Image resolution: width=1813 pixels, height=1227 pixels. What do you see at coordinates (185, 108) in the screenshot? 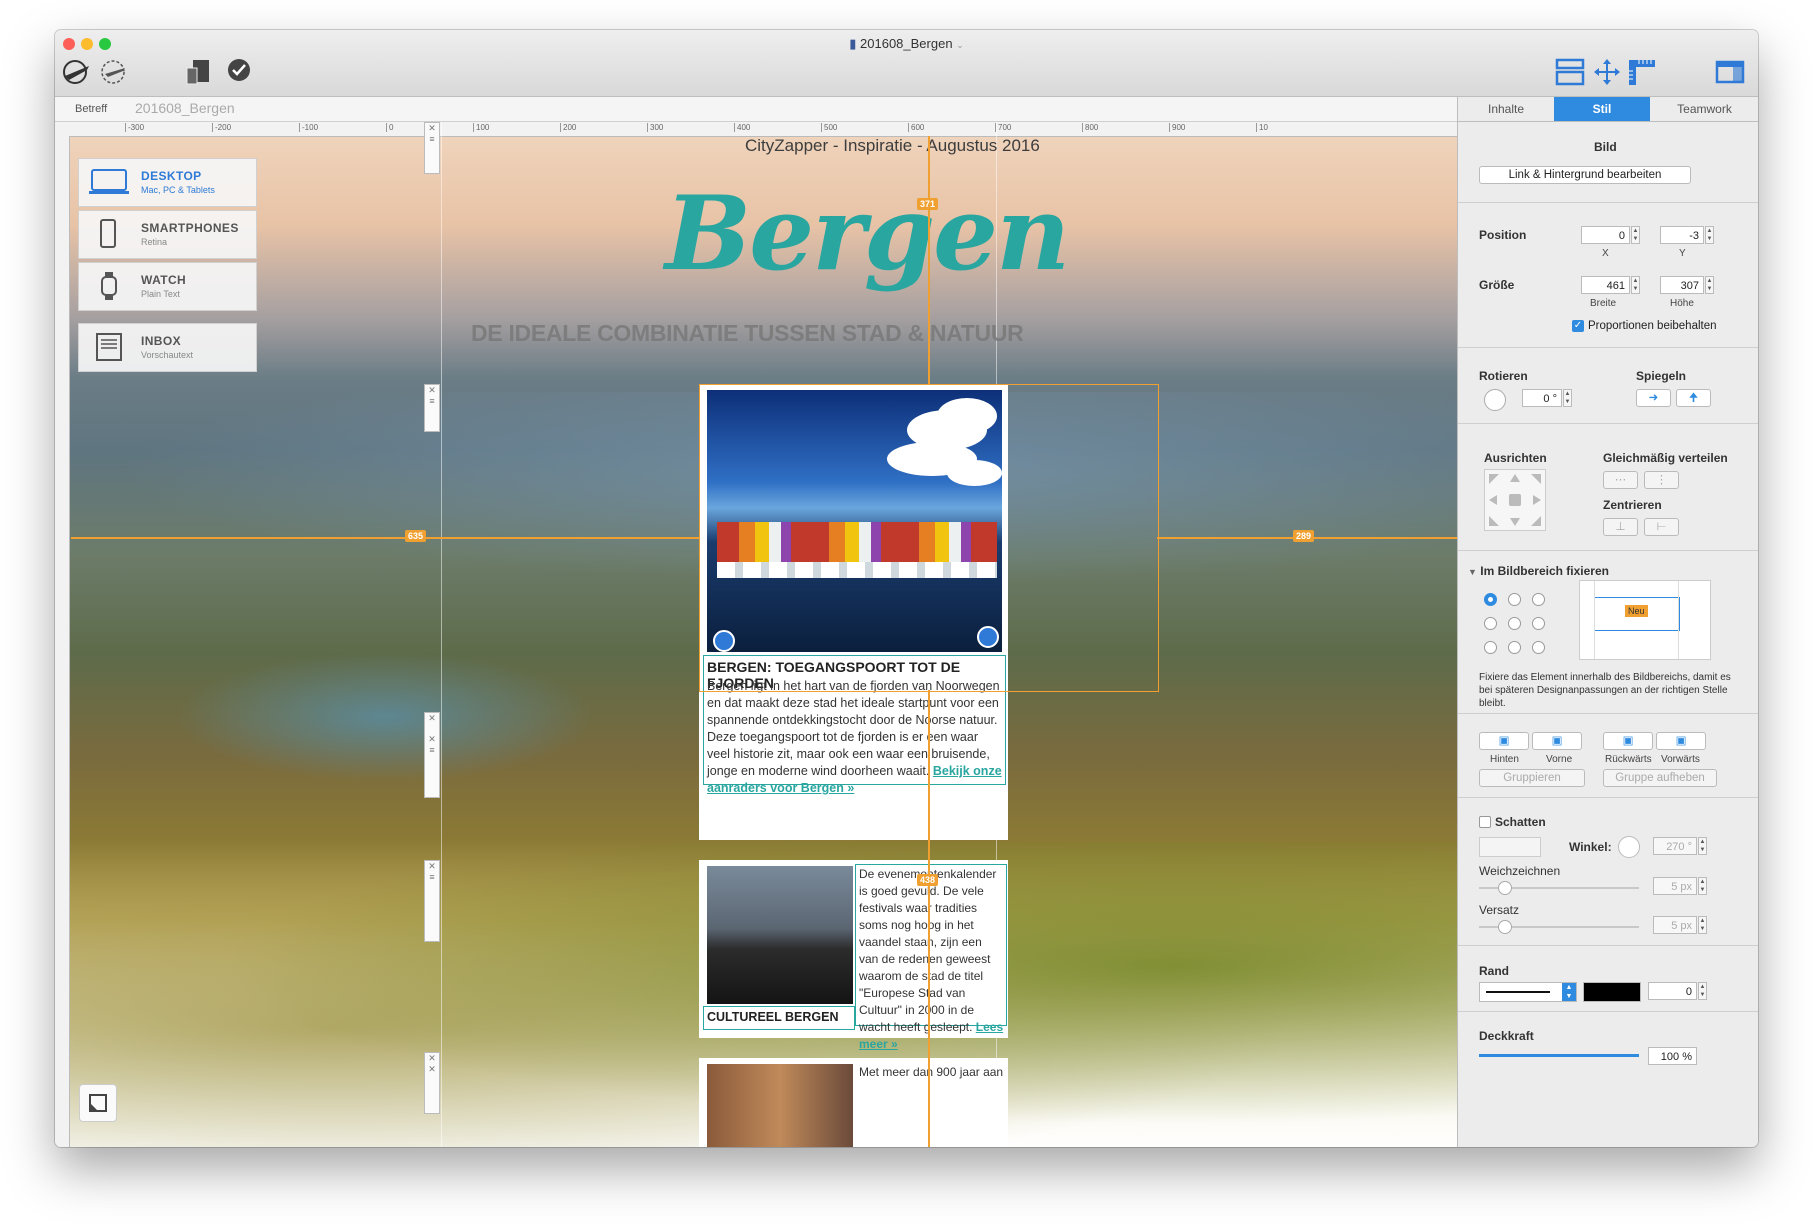
I see `subject-field: 201608_Bergen` at bounding box center [185, 108].